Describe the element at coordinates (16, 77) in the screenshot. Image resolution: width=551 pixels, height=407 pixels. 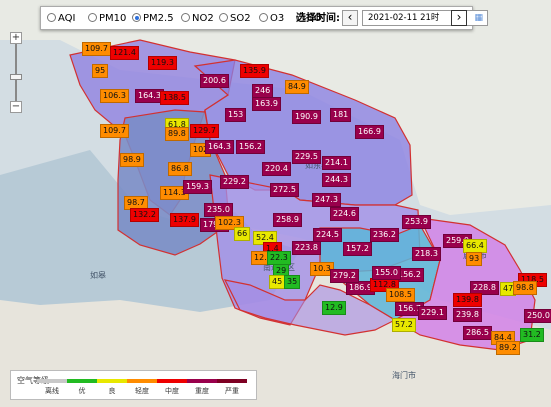
I see `zoom-slider-handle` at that location.